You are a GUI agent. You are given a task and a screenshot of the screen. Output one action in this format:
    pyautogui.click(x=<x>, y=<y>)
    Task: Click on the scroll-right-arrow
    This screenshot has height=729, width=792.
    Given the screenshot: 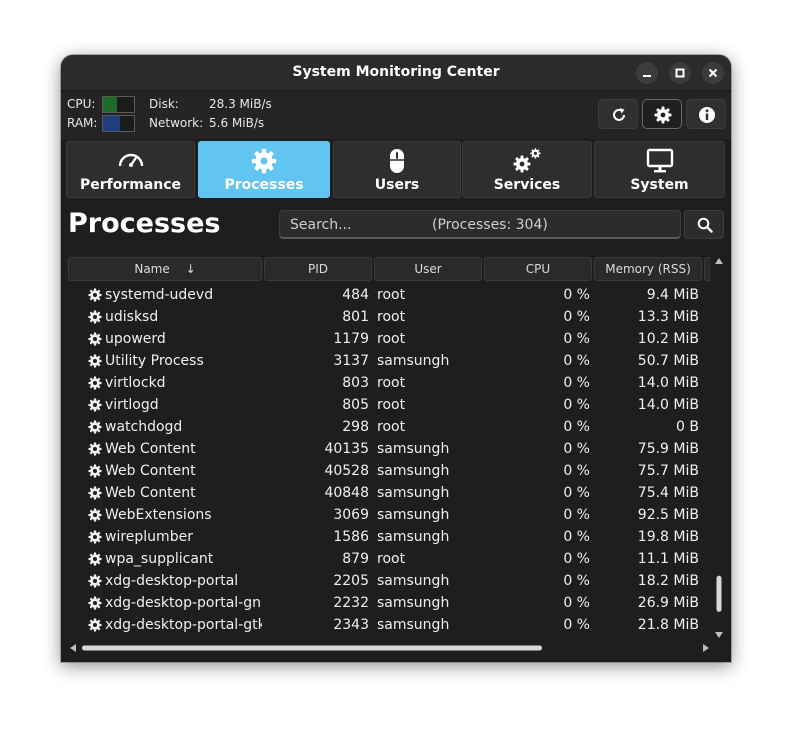 What is the action you would take?
    pyautogui.click(x=706, y=648)
    